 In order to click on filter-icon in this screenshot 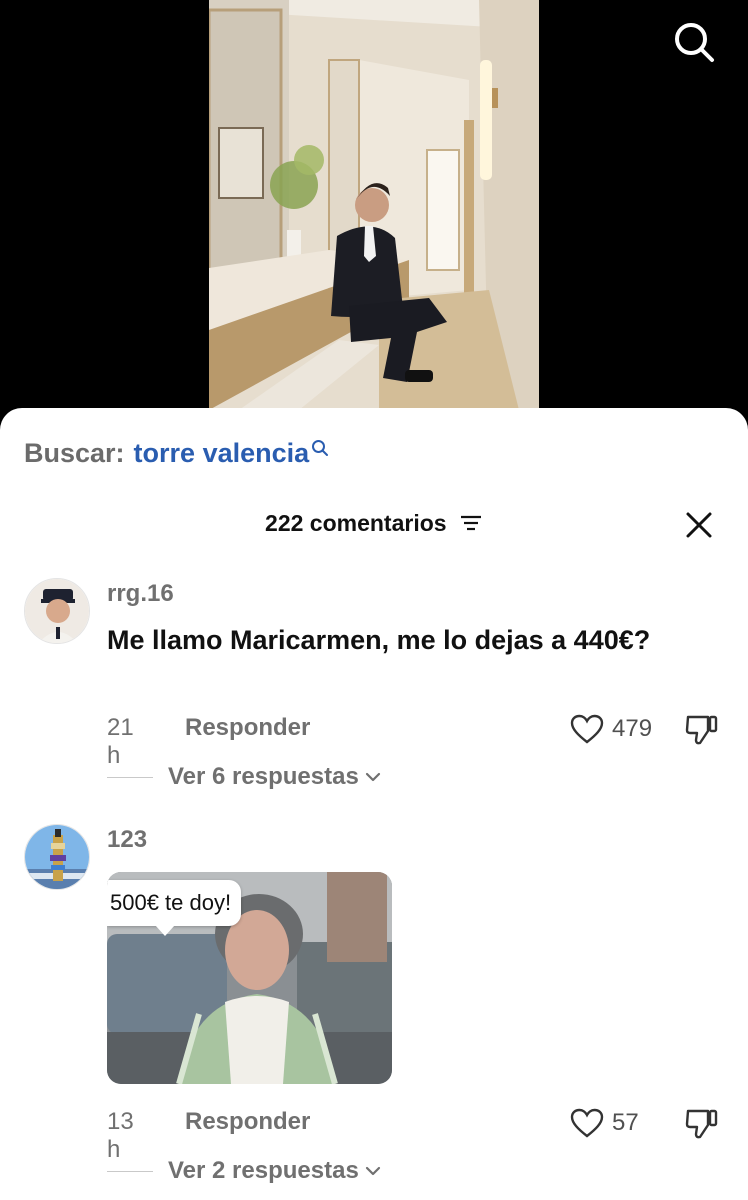, I will do `click(471, 523)`.